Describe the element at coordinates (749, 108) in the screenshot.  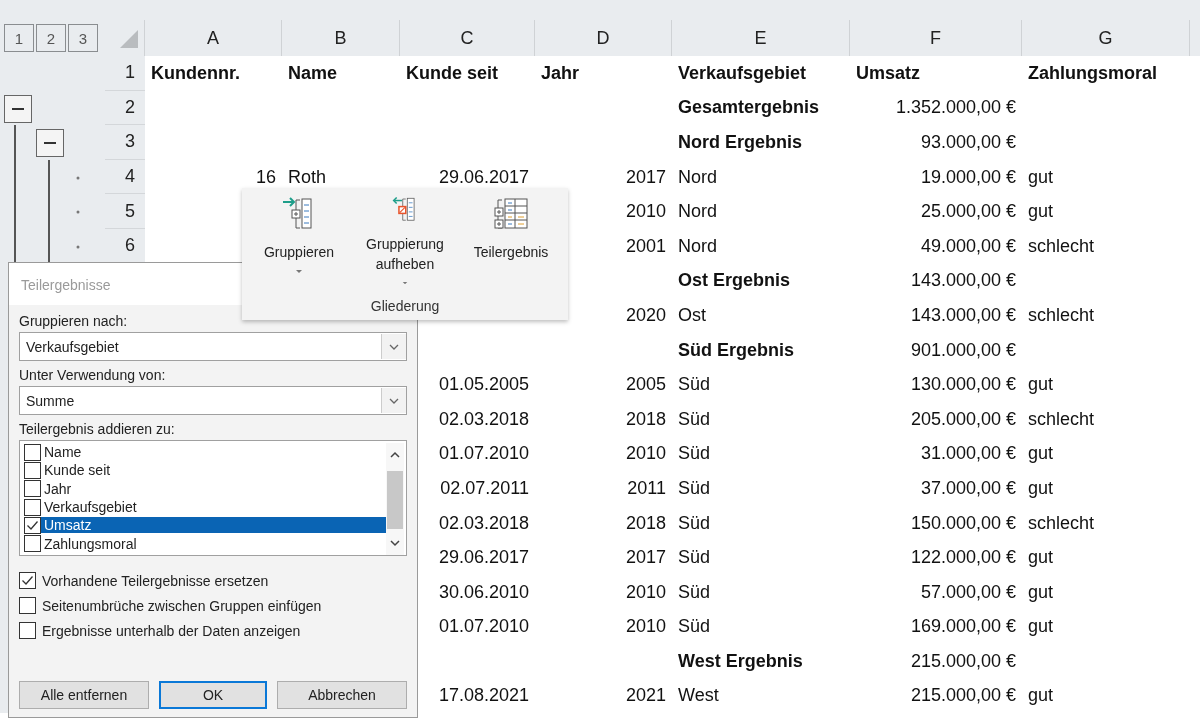
I see `table-cell: Gesamtergebnis` at that location.